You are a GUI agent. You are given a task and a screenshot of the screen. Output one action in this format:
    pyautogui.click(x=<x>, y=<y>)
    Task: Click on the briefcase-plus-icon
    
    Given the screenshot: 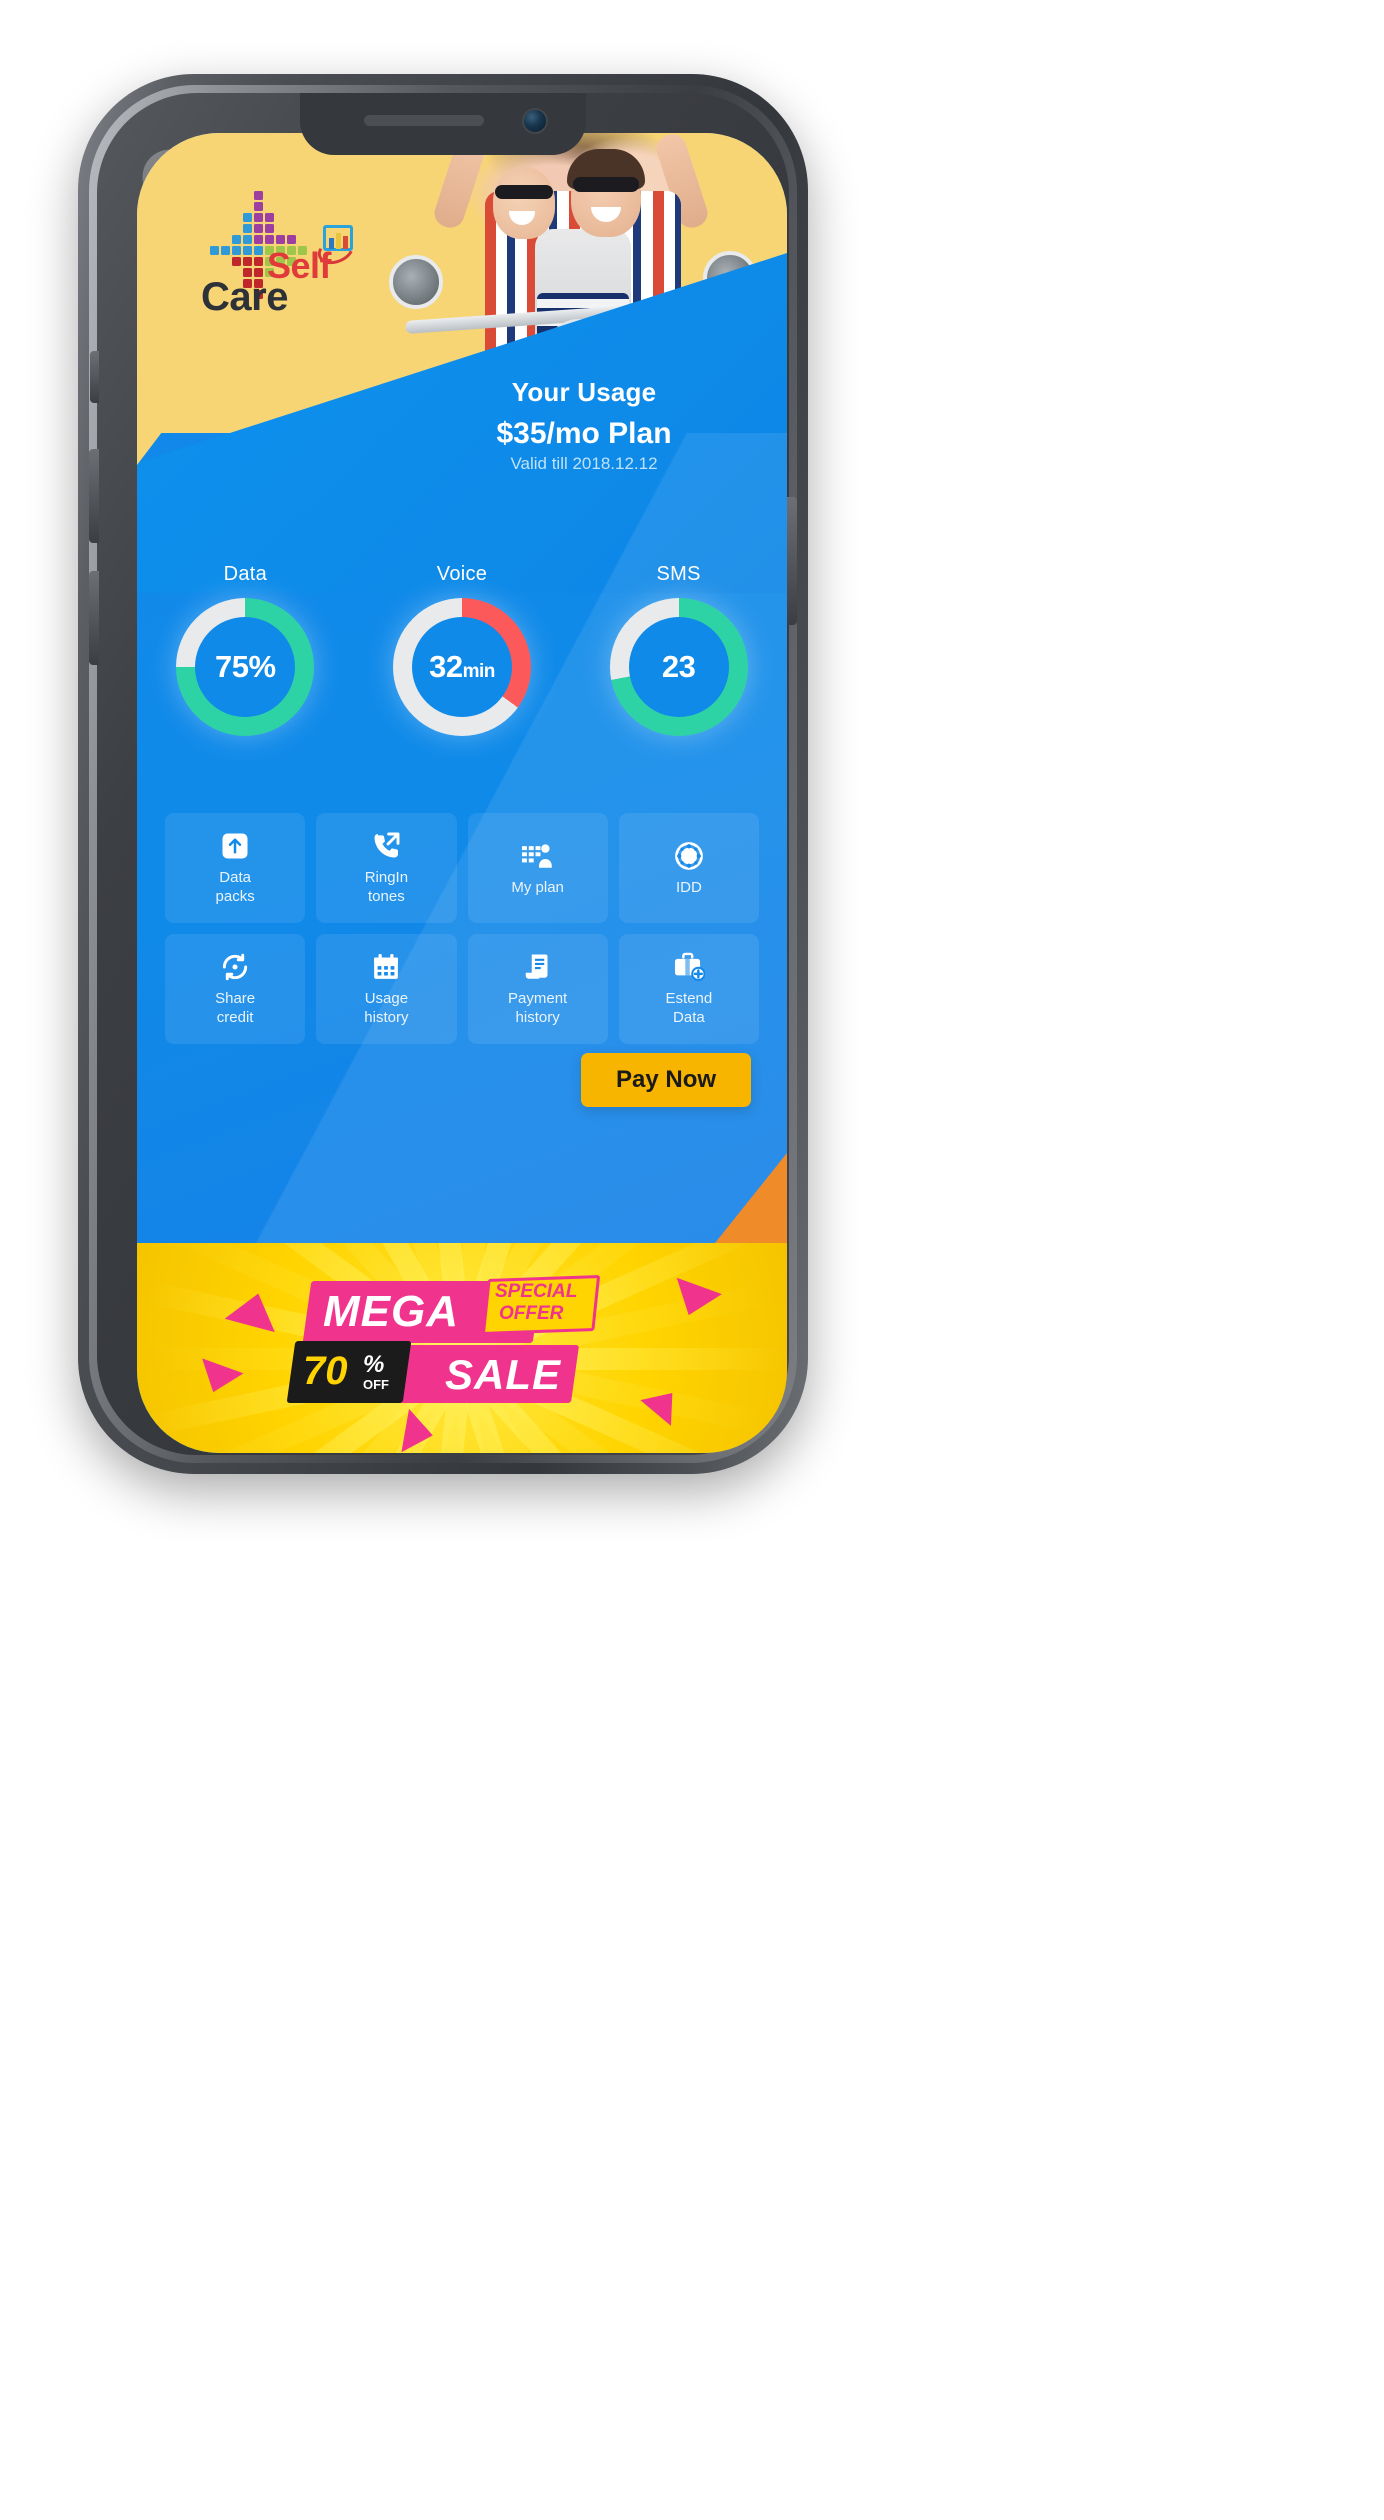 What is the action you would take?
    pyautogui.click(x=689, y=967)
    